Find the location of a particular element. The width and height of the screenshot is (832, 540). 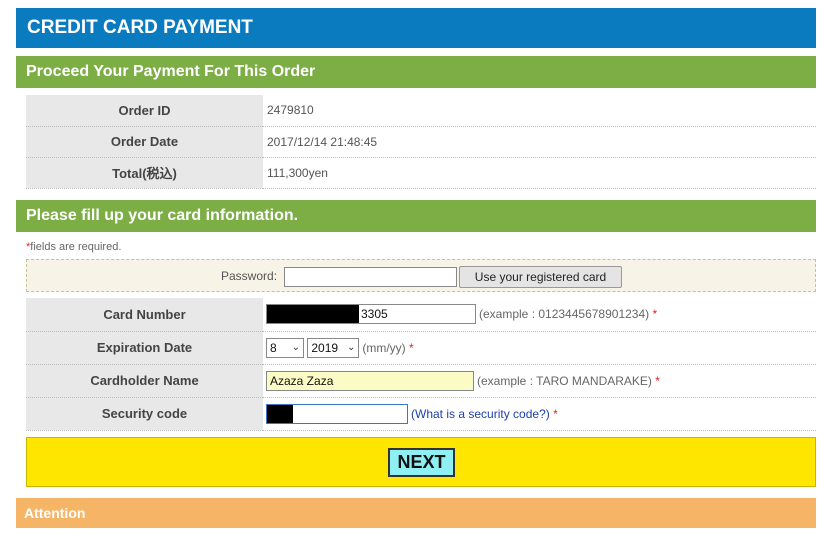

expiration-label: Expiration Date is located at coordinates (144, 348).